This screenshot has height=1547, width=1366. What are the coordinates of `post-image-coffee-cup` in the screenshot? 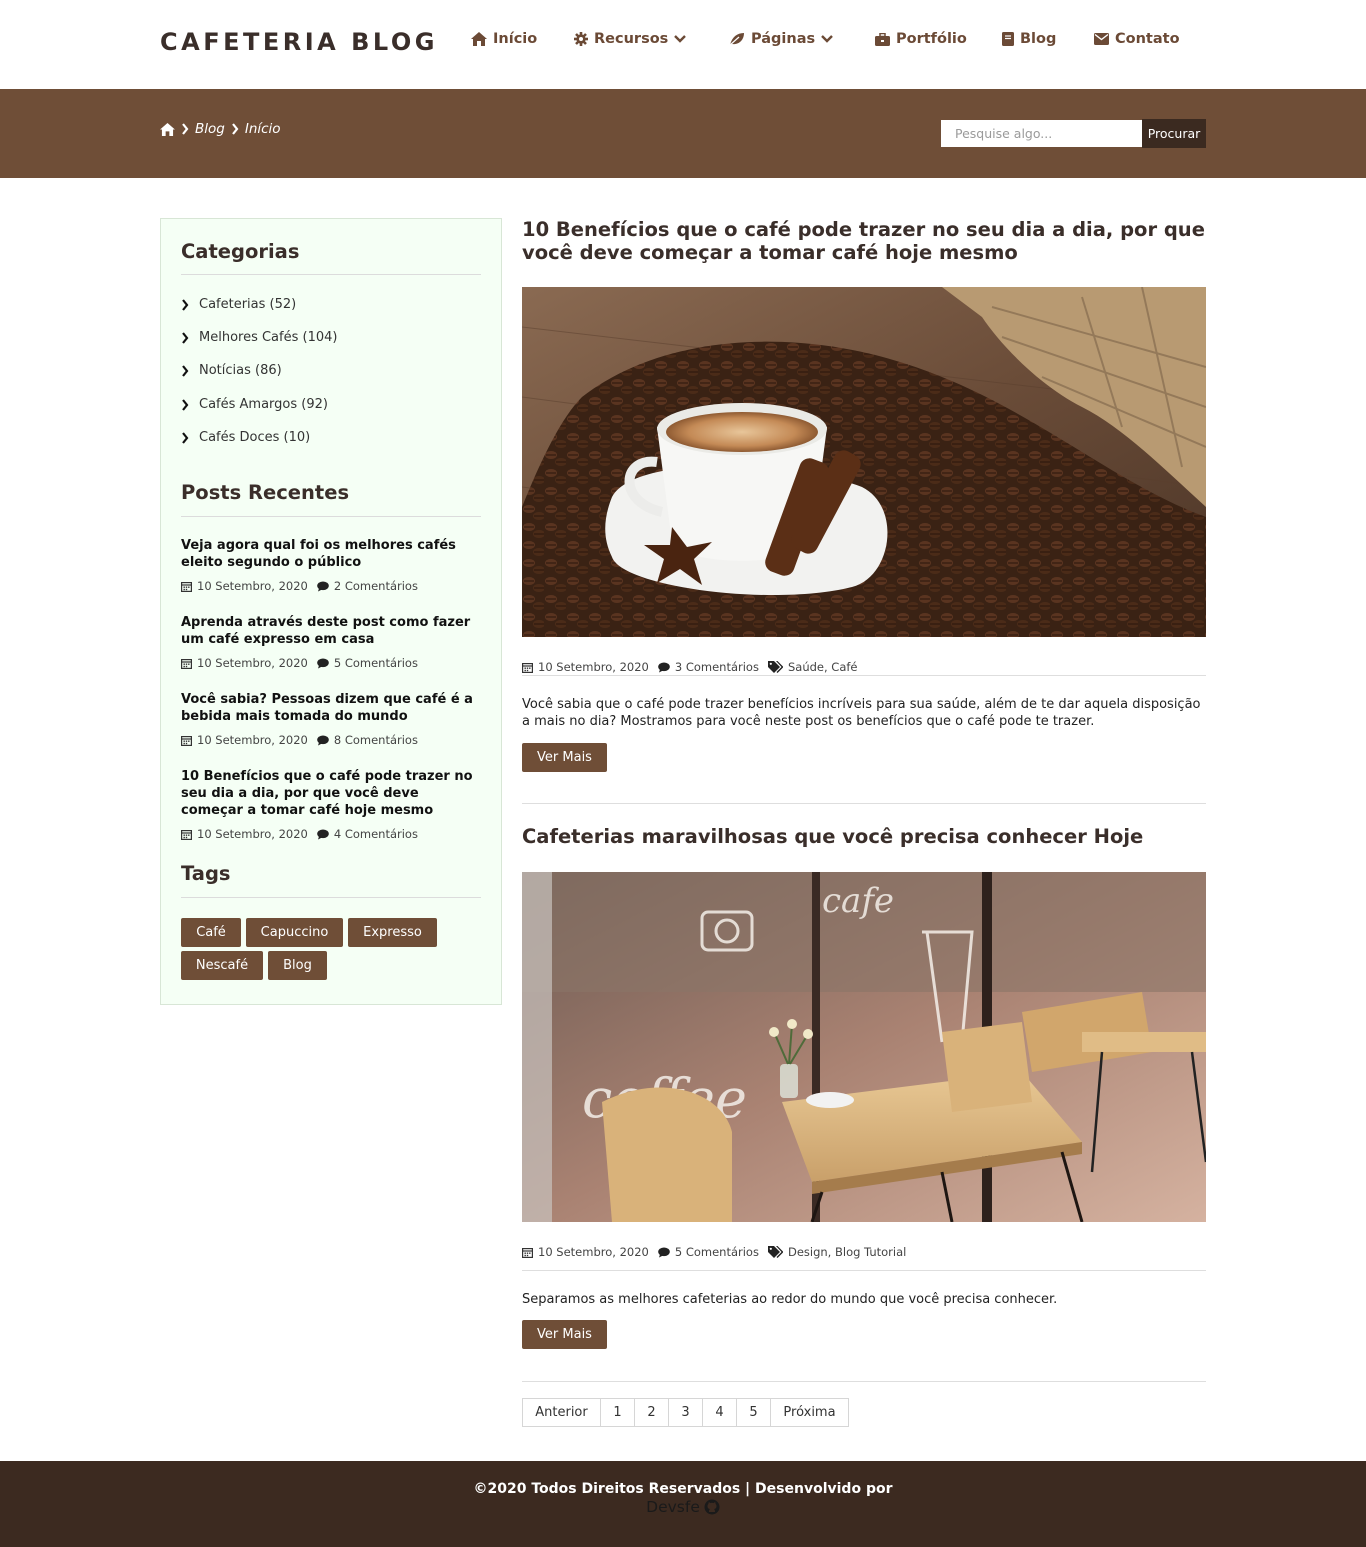 It's located at (864, 462).